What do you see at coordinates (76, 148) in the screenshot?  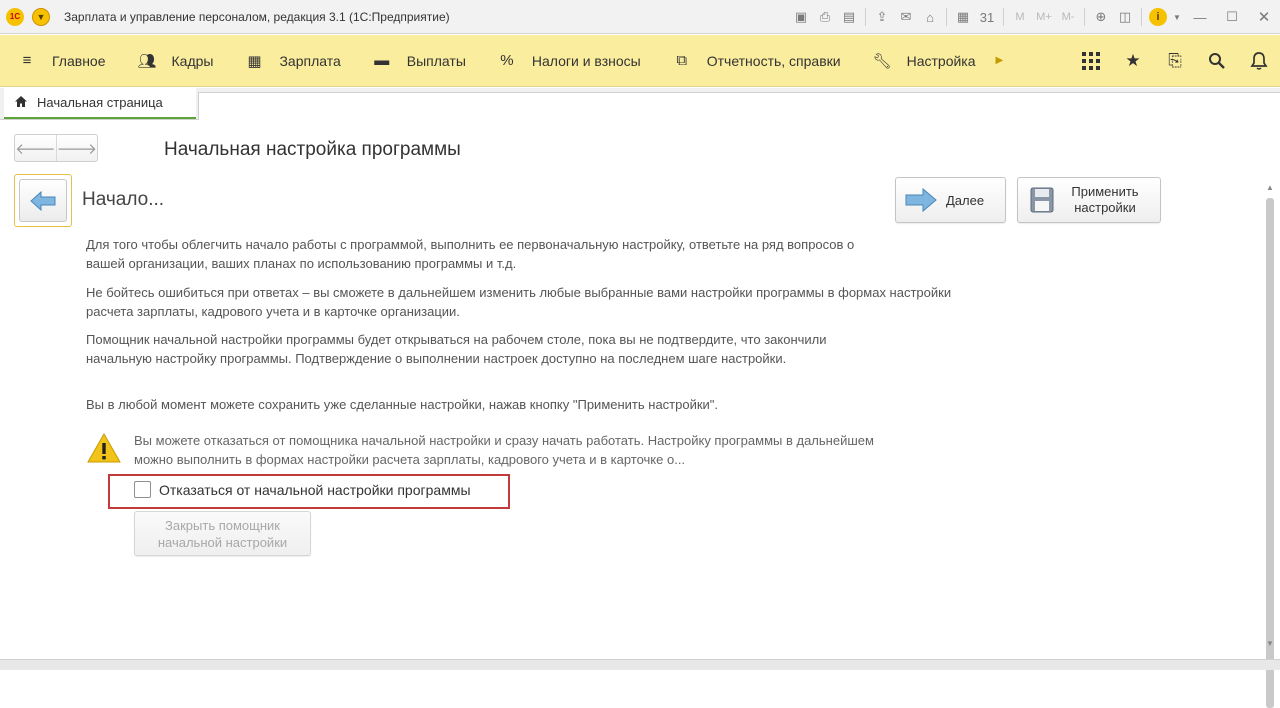 I see `forward-arrow-icon: 🡒︎` at bounding box center [76, 148].